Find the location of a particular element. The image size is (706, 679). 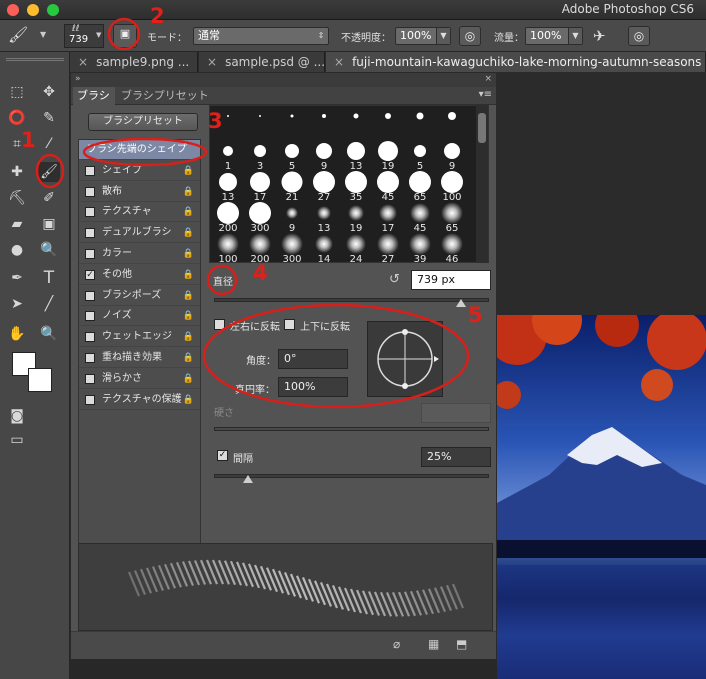

brush-tip: 35 is located at coordinates (356, 187).